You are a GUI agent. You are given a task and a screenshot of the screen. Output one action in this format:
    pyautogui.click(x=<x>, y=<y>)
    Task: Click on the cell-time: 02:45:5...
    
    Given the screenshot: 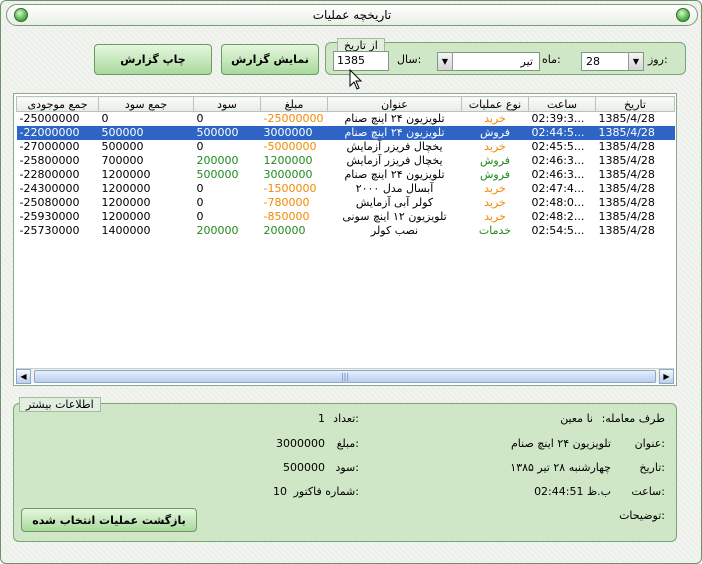 What is the action you would take?
    pyautogui.click(x=558, y=146)
    